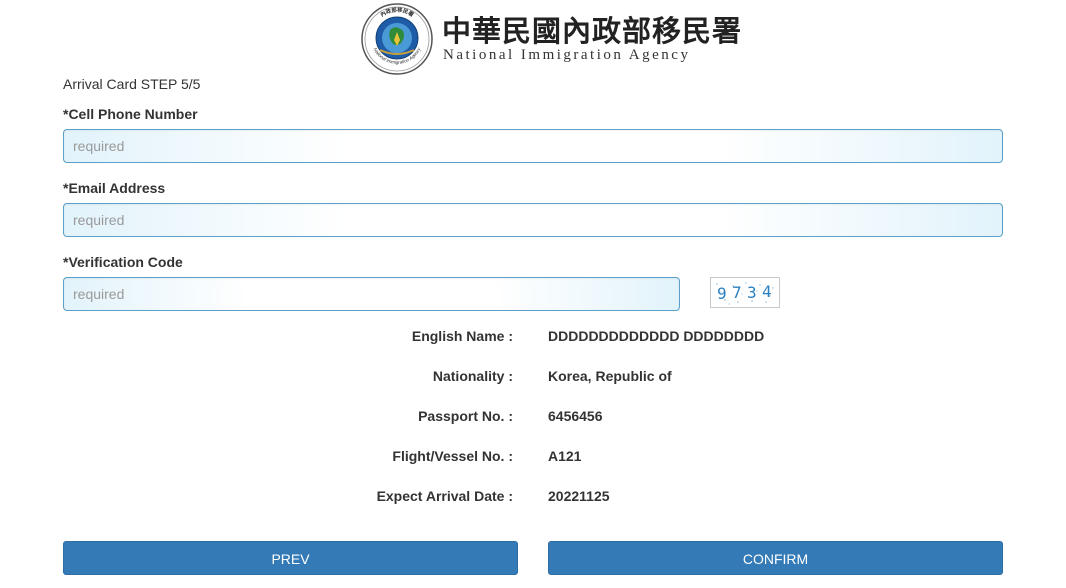 This screenshot has width=1066, height=588. I want to click on captcha-image: 9 7 3 4, so click(745, 292).